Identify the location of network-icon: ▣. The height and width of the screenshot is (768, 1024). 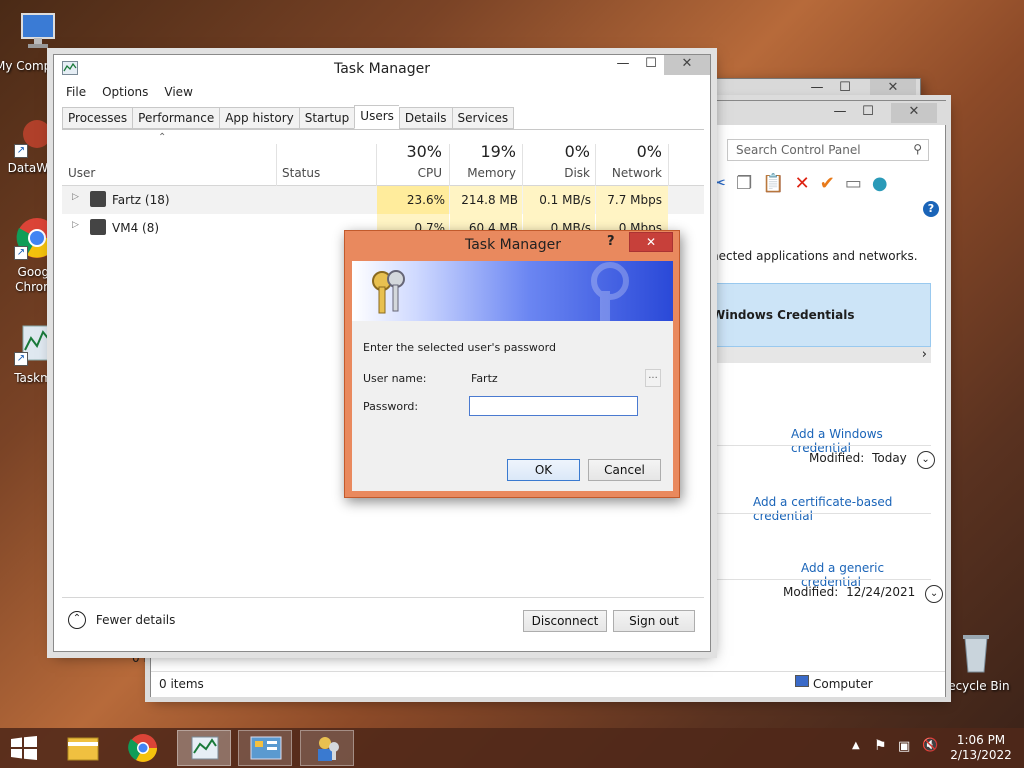
(904, 746).